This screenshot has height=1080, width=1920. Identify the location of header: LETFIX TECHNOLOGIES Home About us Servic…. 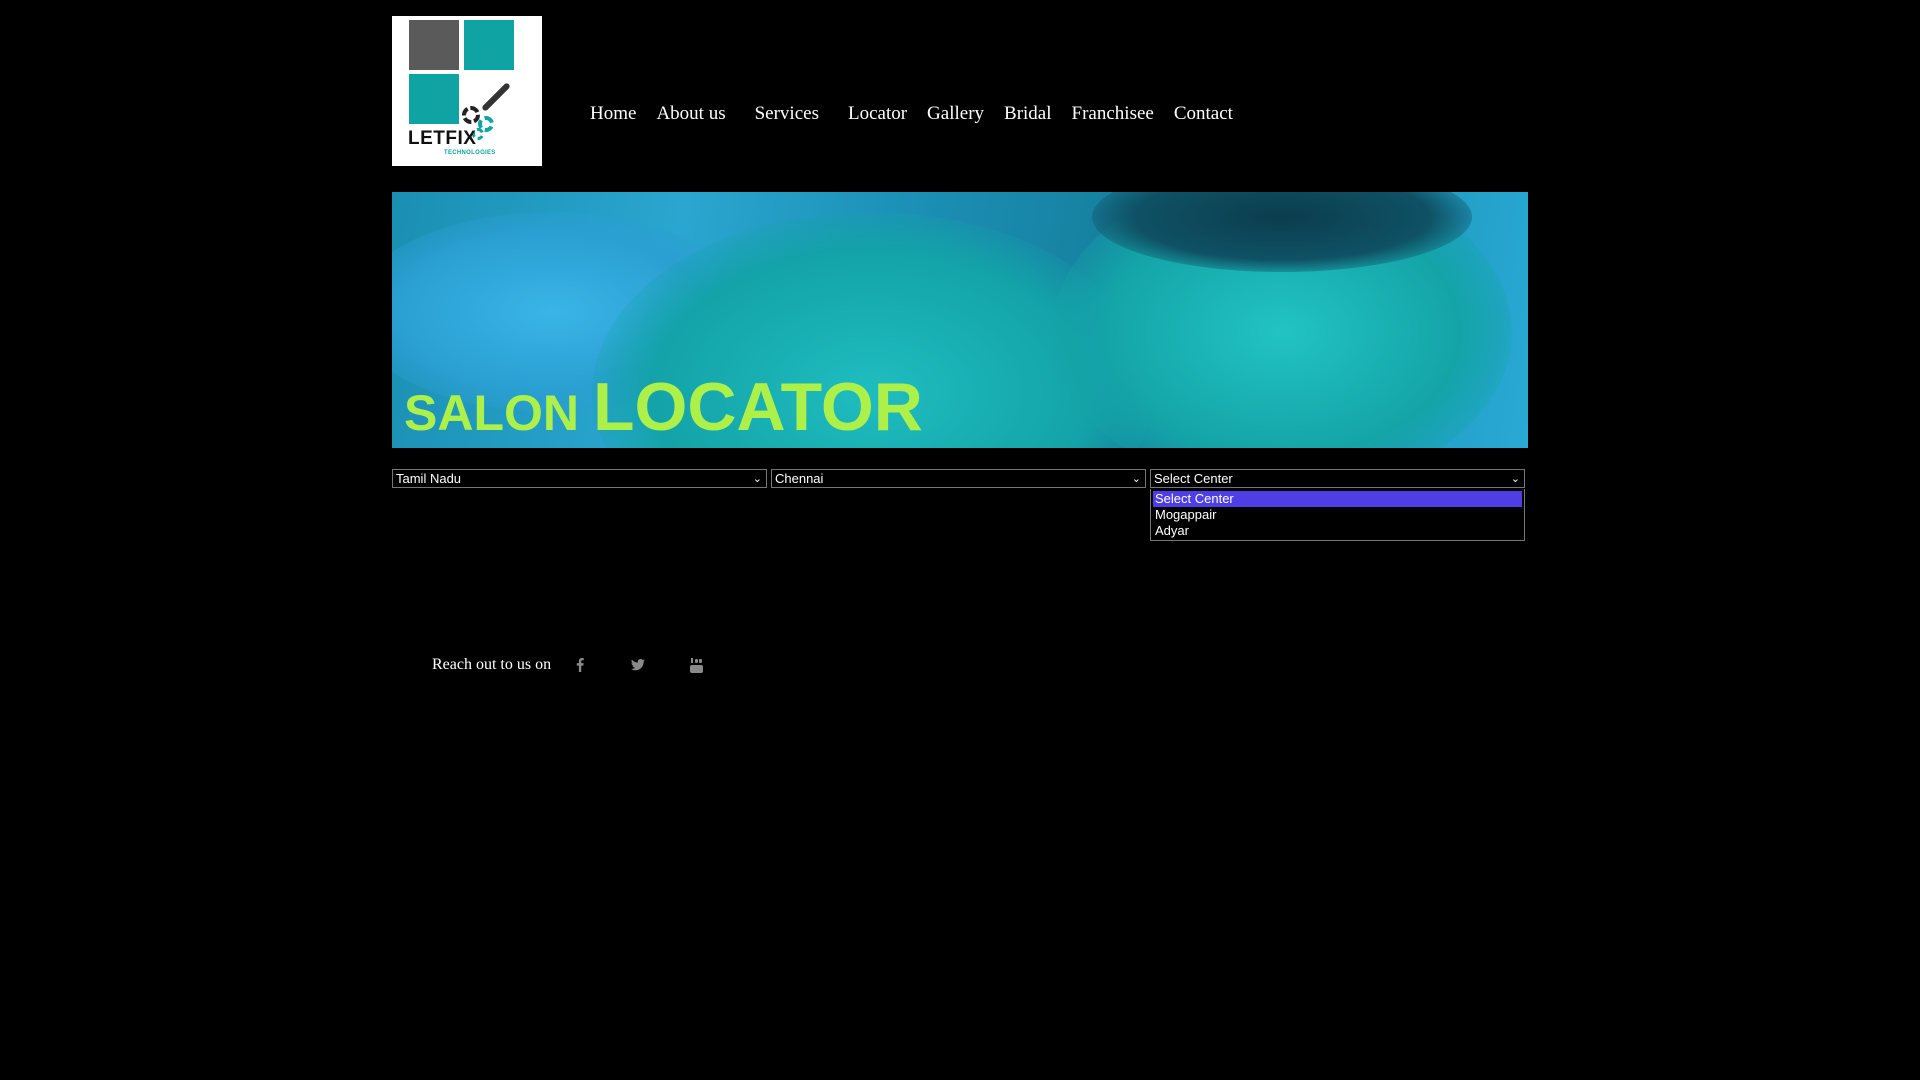
(960, 96).